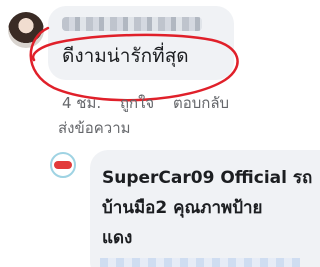 This screenshot has width=320, height=267. I want to click on car-logo-icon, so click(63, 165).